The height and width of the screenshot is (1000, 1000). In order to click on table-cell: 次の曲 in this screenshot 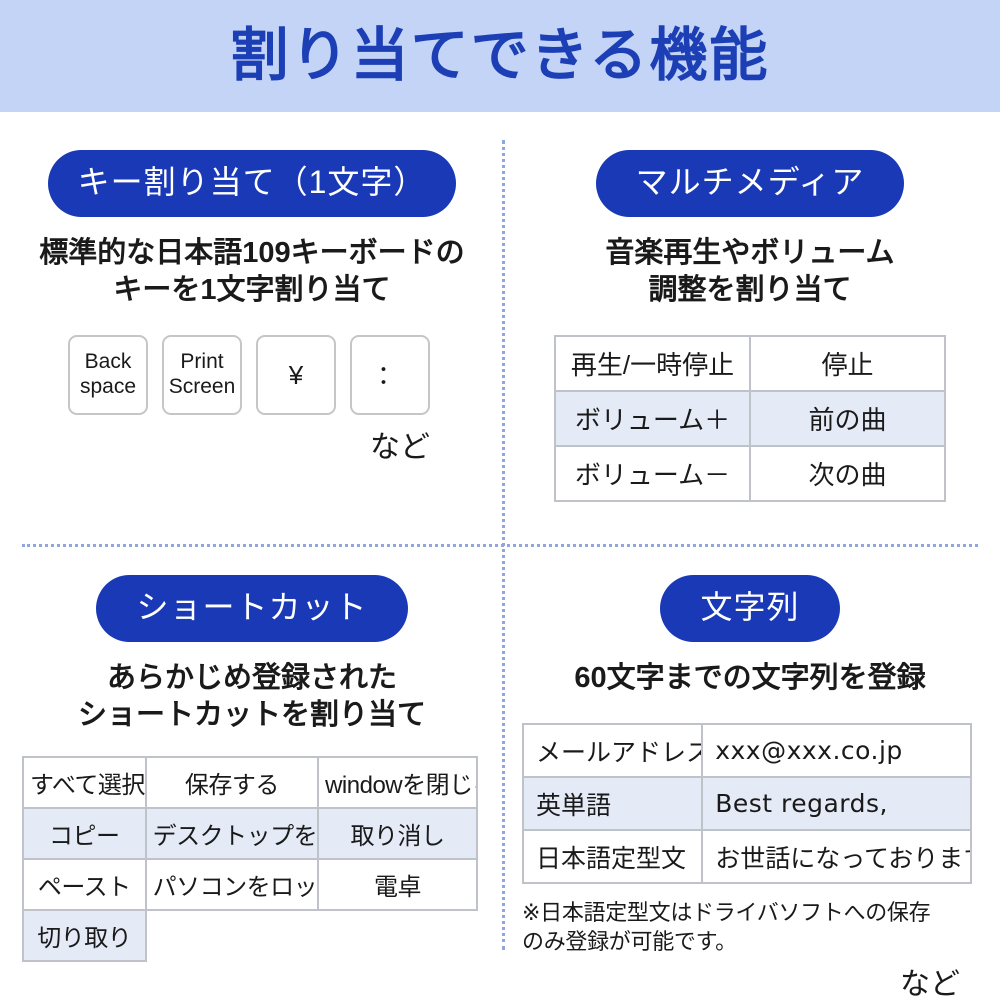, I will do `click(847, 474)`.